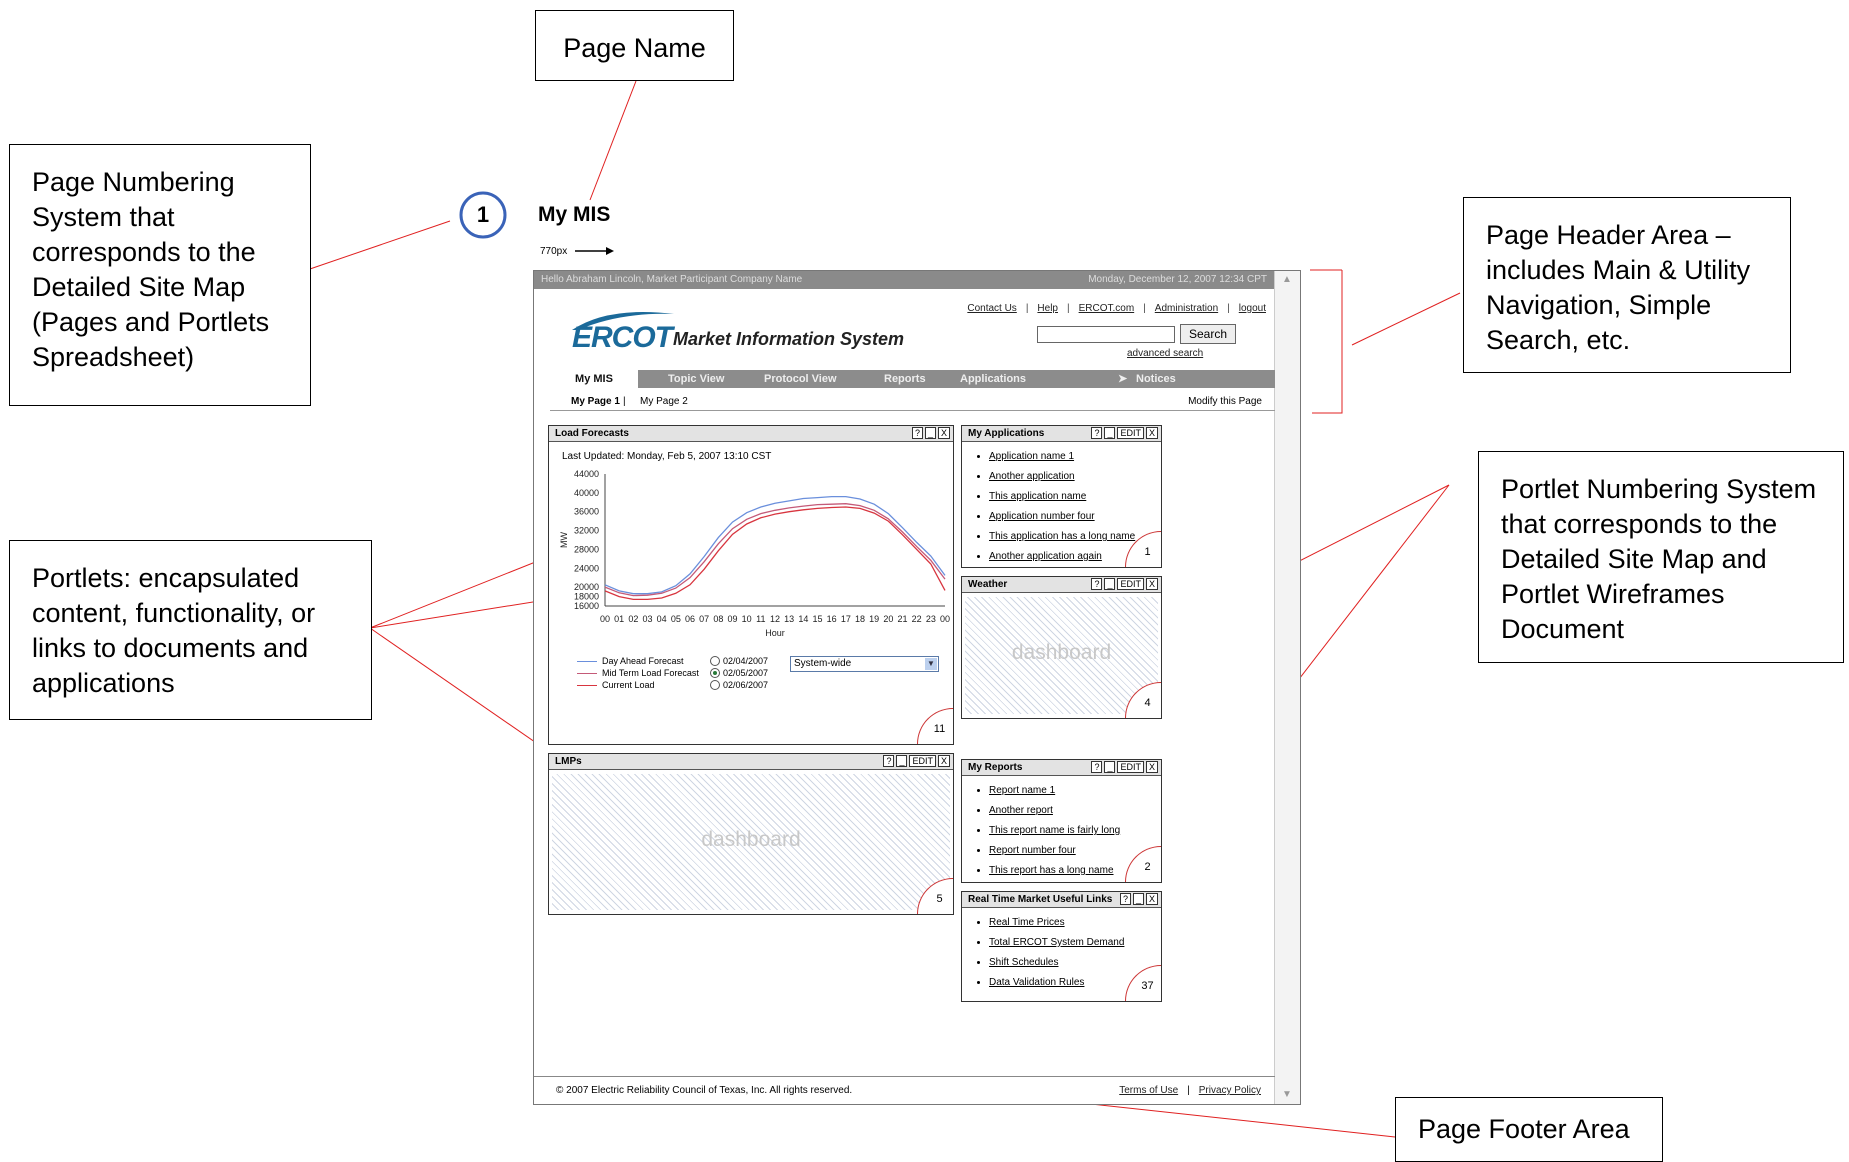  Describe the element at coordinates (1031, 456) in the screenshot. I see `application-link: Application name 1` at that location.